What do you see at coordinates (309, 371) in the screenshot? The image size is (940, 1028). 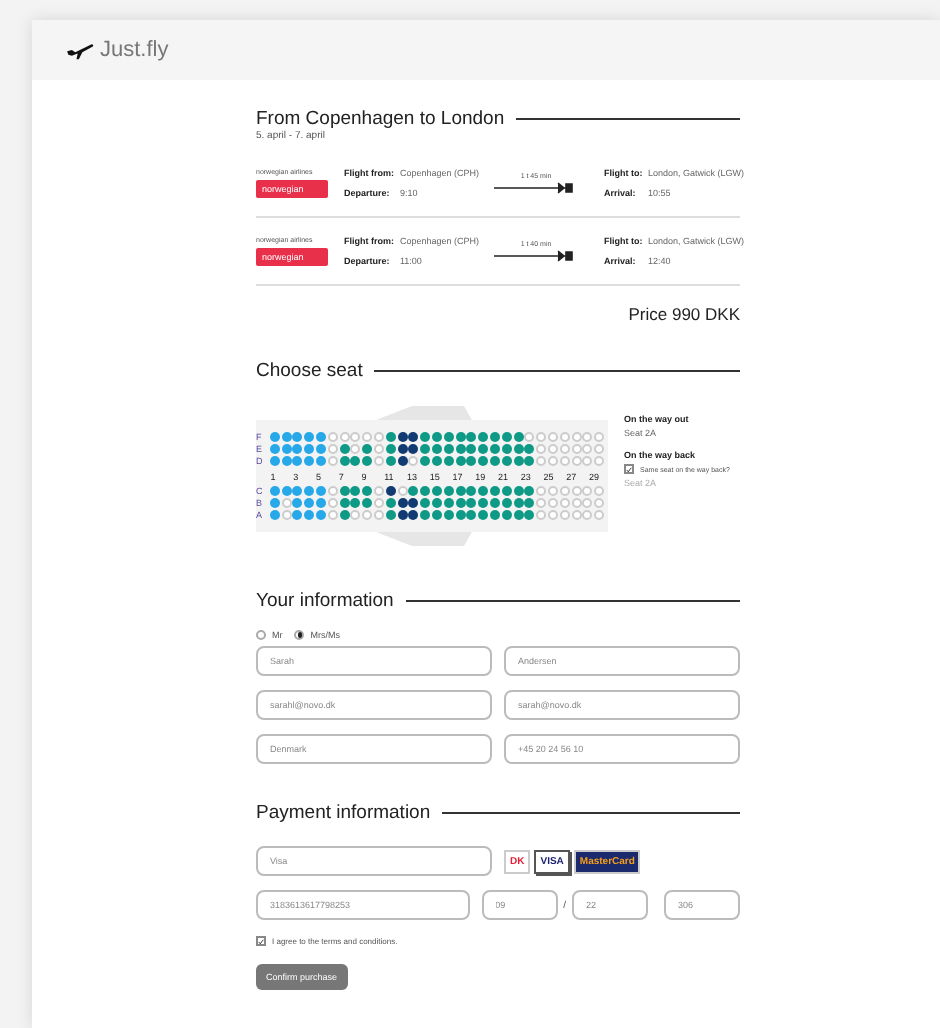 I see `section-title: Choose seat` at bounding box center [309, 371].